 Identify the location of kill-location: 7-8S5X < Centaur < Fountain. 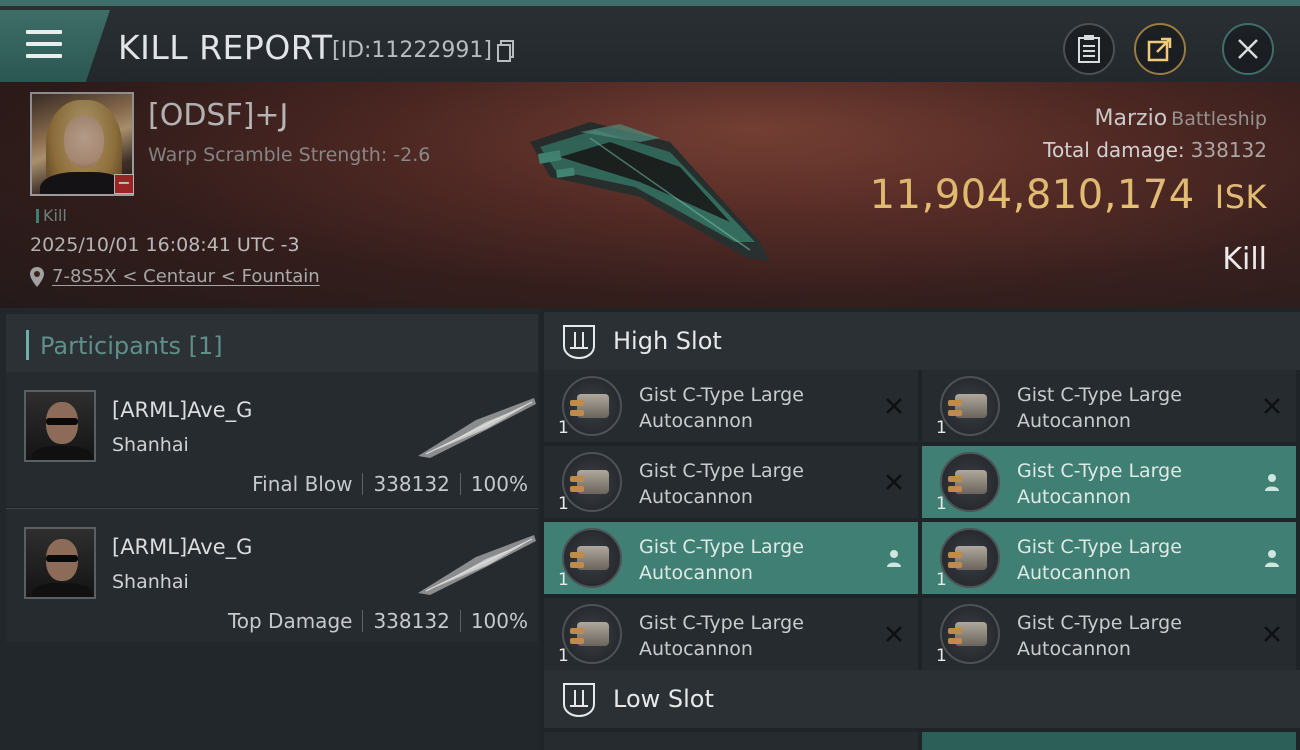
(175, 276).